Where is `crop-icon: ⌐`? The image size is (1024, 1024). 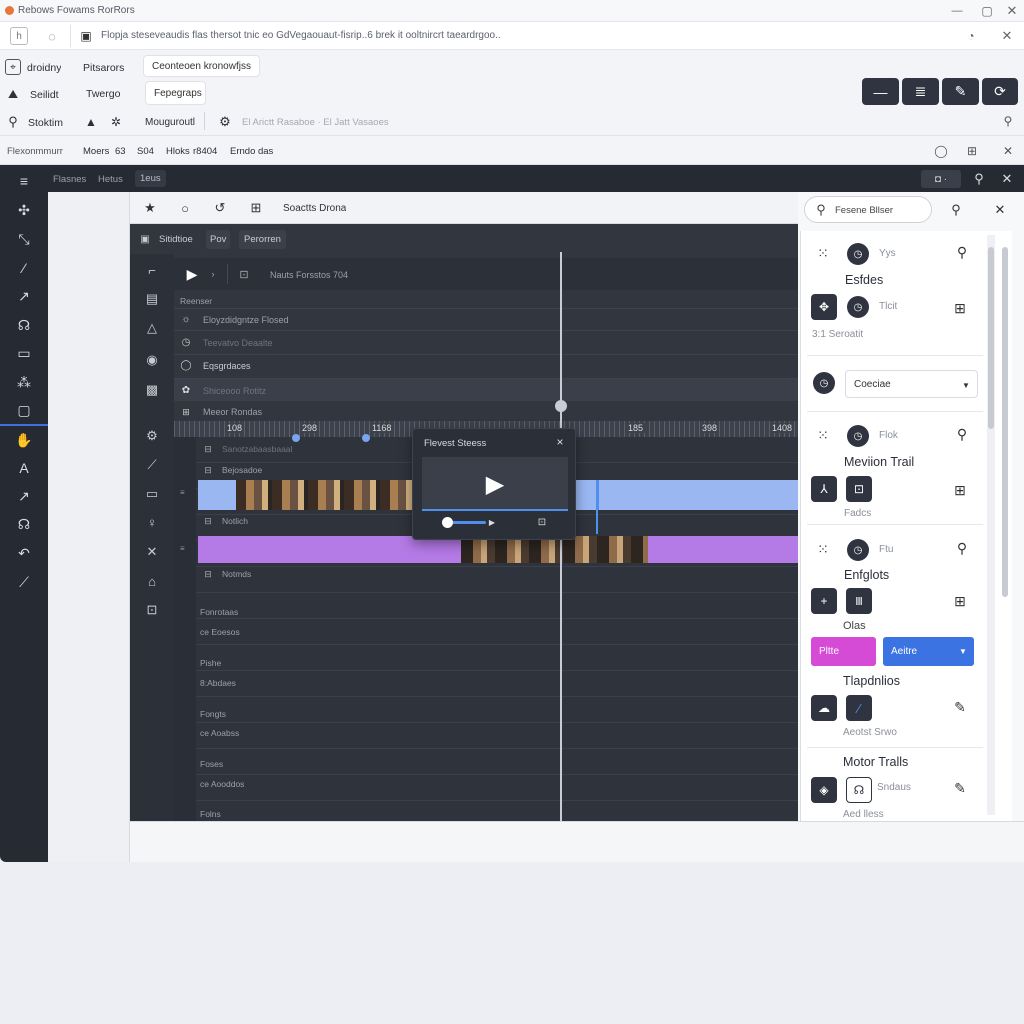 crop-icon: ⌐ is located at coordinates (152, 270).